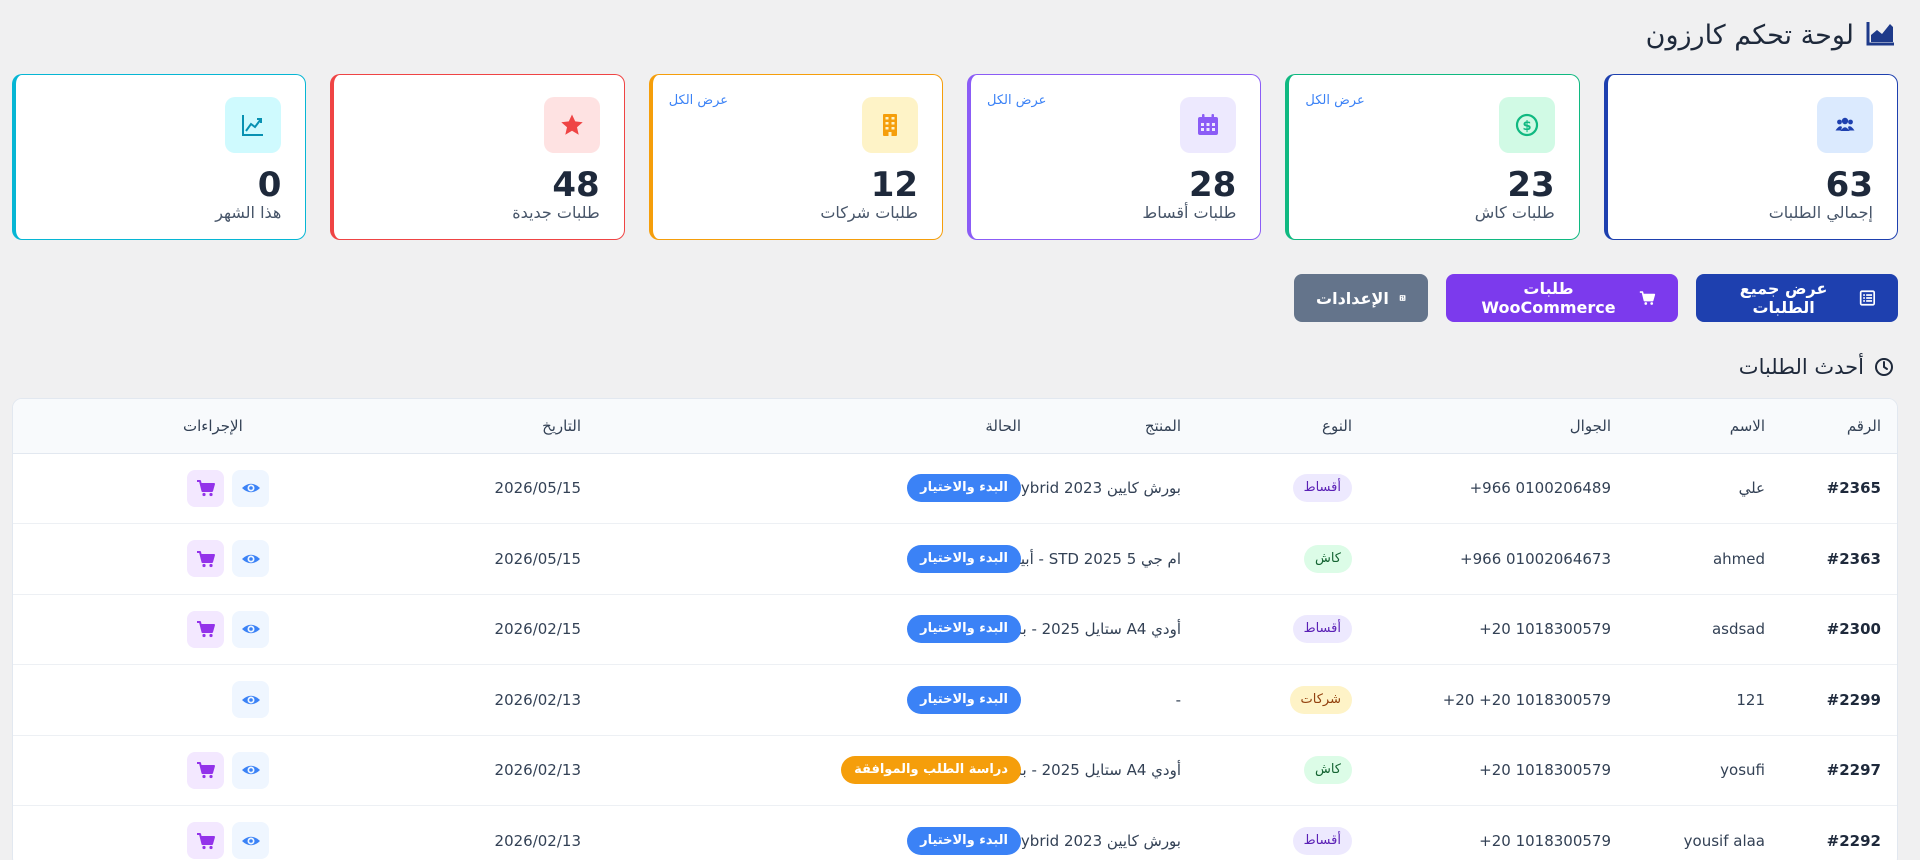 This screenshot has width=1920, height=860. Describe the element at coordinates (1845, 125) in the screenshot. I see `users-icon` at that location.